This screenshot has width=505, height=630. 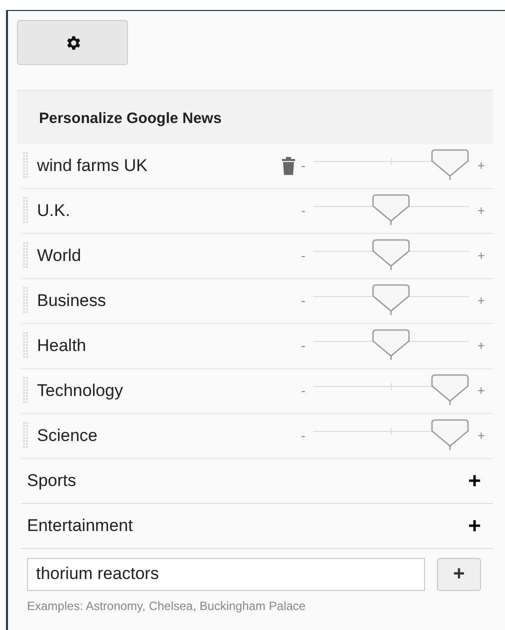 I want to click on topic-label: wind farms UK, so click(x=92, y=165).